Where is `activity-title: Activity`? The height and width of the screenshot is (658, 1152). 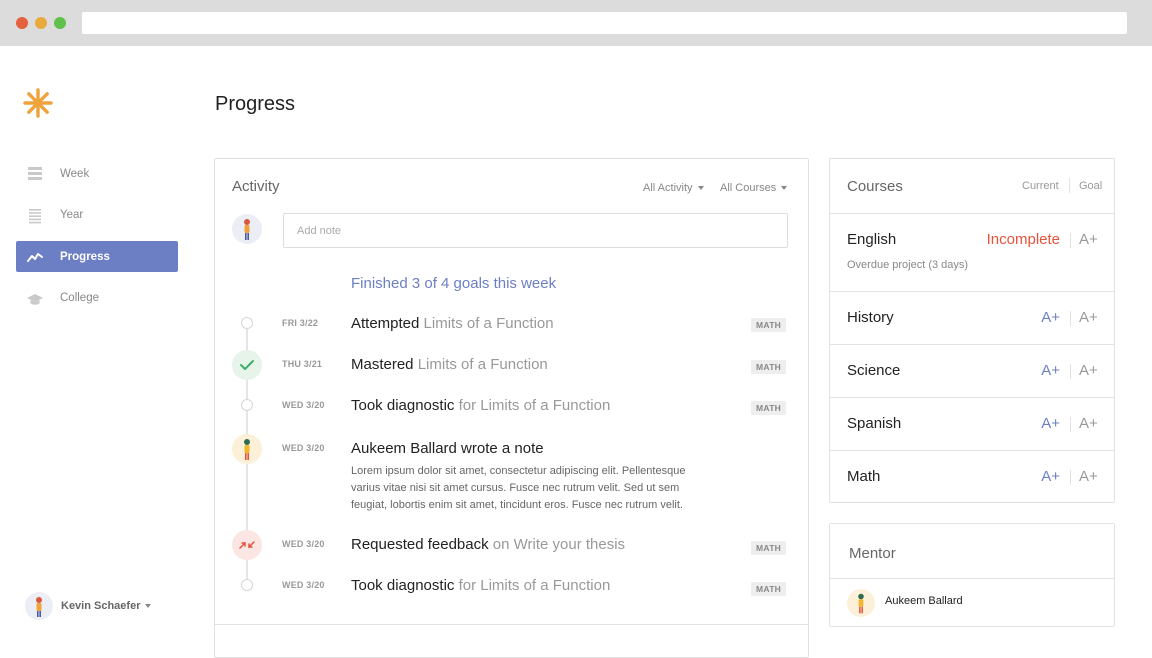
activity-title: Activity is located at coordinates (256, 186).